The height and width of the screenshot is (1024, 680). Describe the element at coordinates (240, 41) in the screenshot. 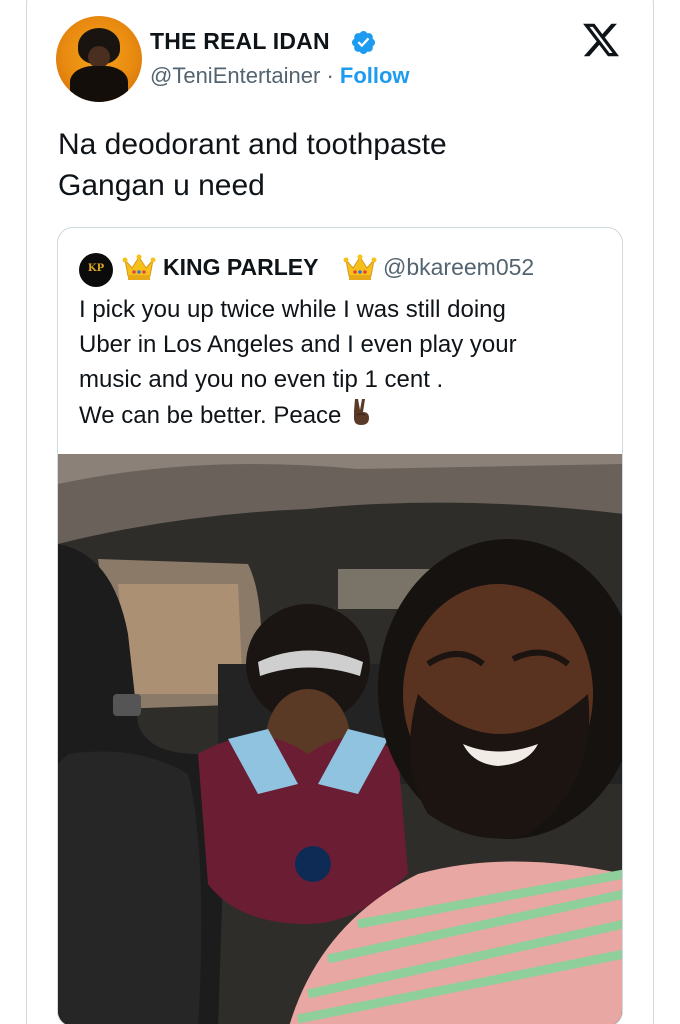

I see `author-display-name: THE REAL IDAN` at that location.